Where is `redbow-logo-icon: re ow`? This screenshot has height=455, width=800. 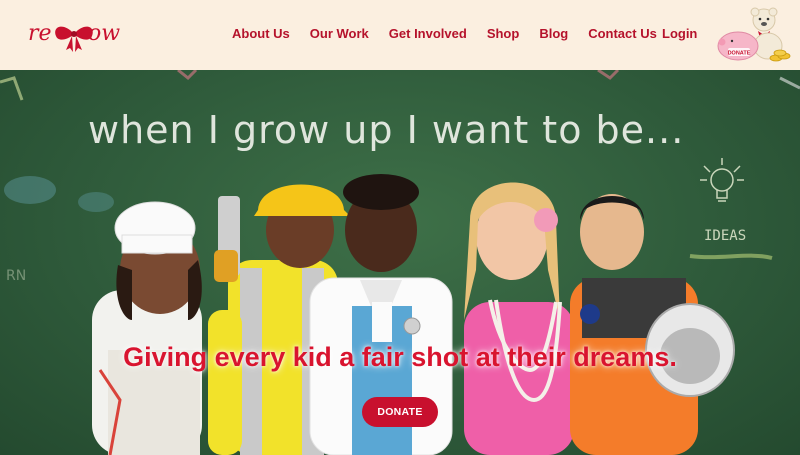 redbow-logo-icon: re ow is located at coordinates (74, 36).